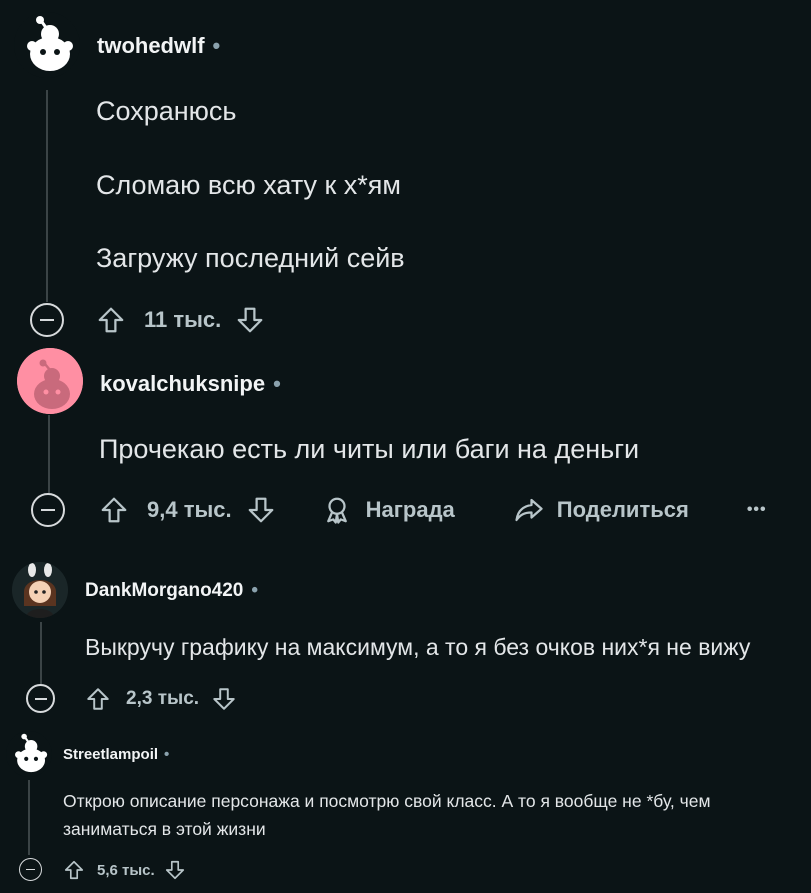 The width and height of the screenshot is (811, 893). I want to click on comment-line: Сохранюсь, so click(166, 111).